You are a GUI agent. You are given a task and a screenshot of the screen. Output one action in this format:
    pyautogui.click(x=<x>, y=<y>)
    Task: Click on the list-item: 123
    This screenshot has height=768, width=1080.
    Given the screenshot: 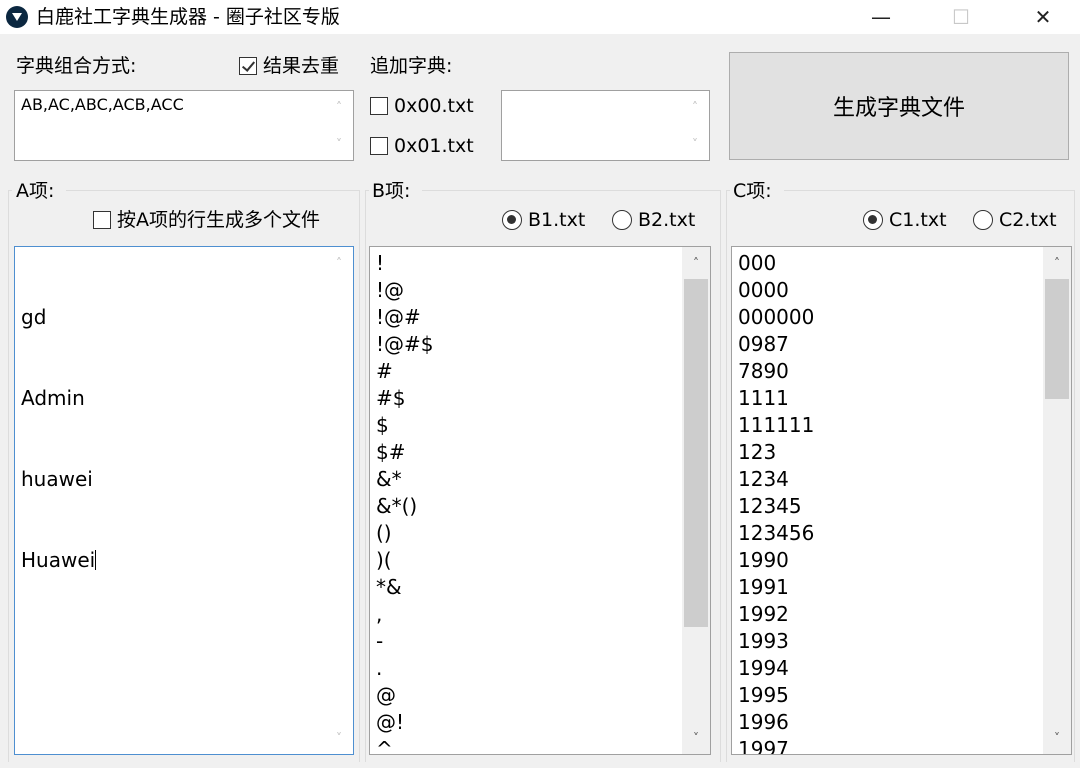 What is the action you would take?
    pyautogui.click(x=757, y=452)
    